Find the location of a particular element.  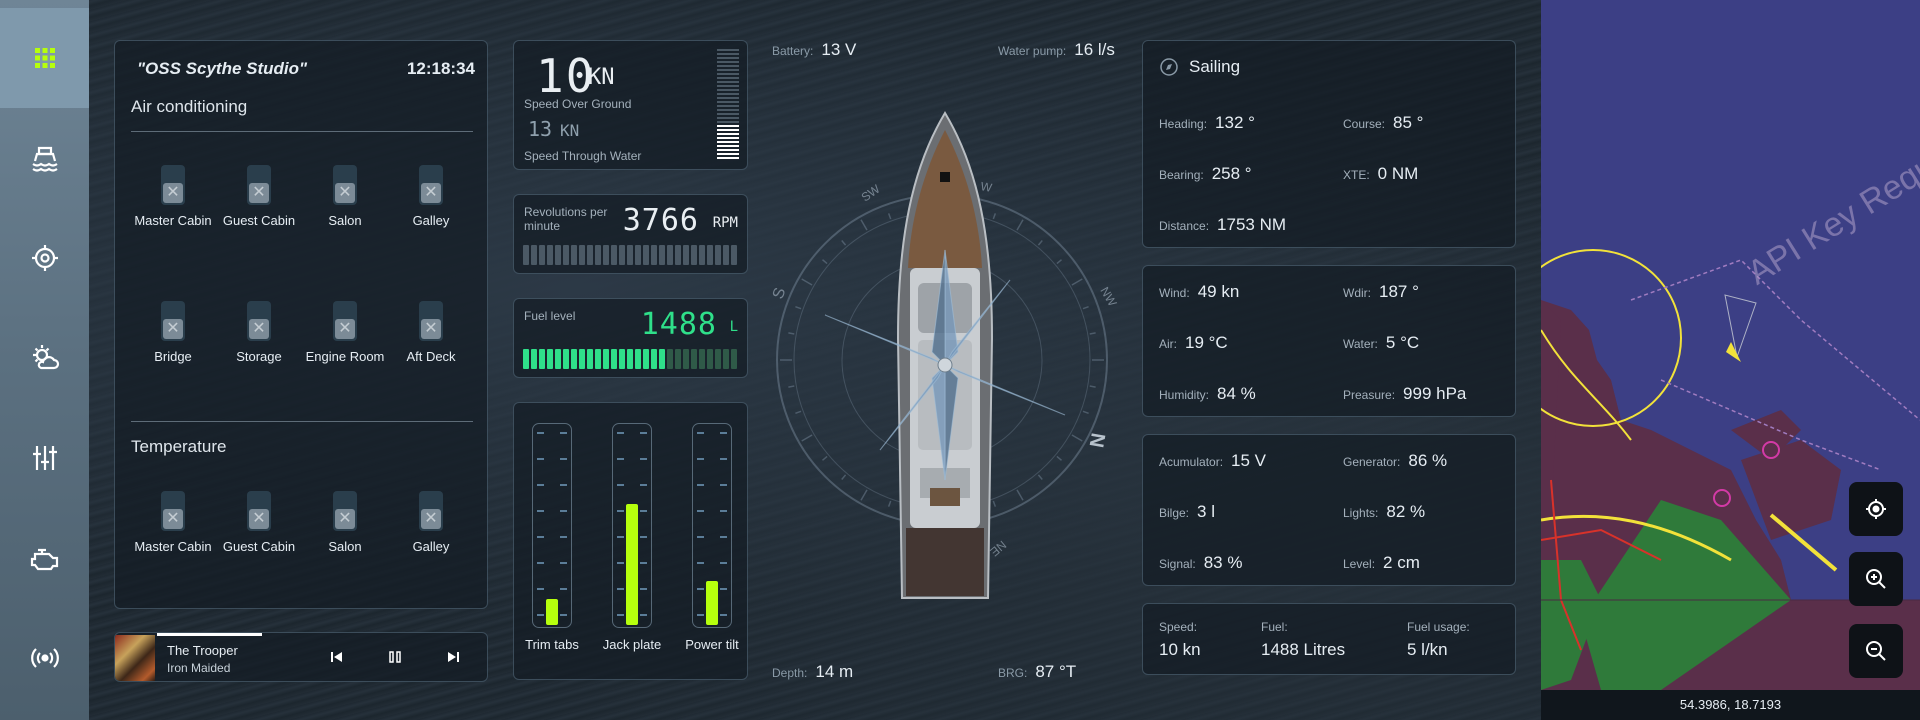

fuel-value: 1488 is located at coordinates (678, 324).